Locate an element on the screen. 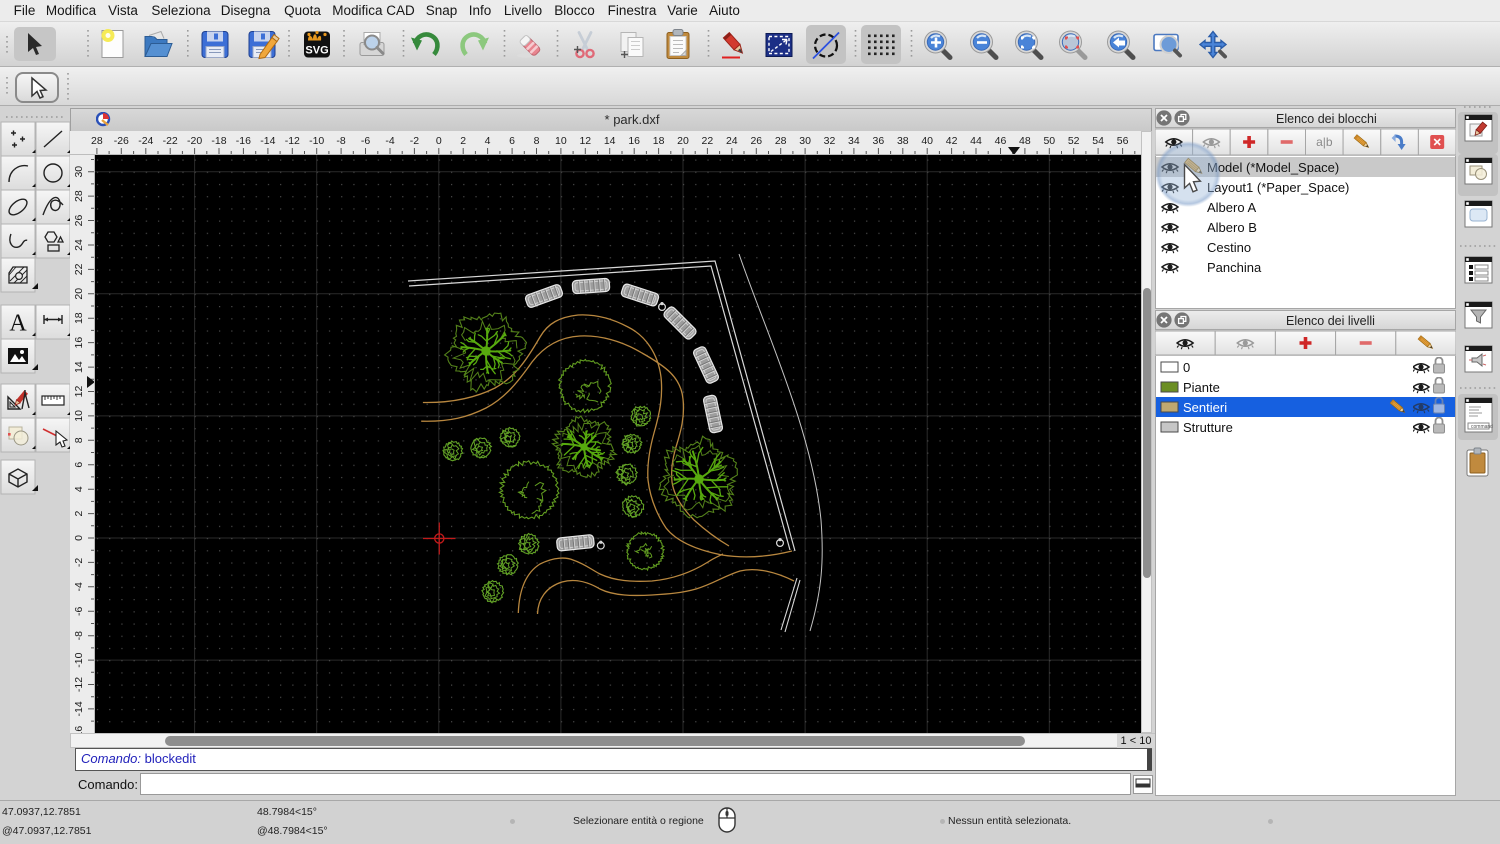 Image resolution: width=1500 pixels, height=844 pixels. svg-text: 34 is located at coordinates (854, 141).